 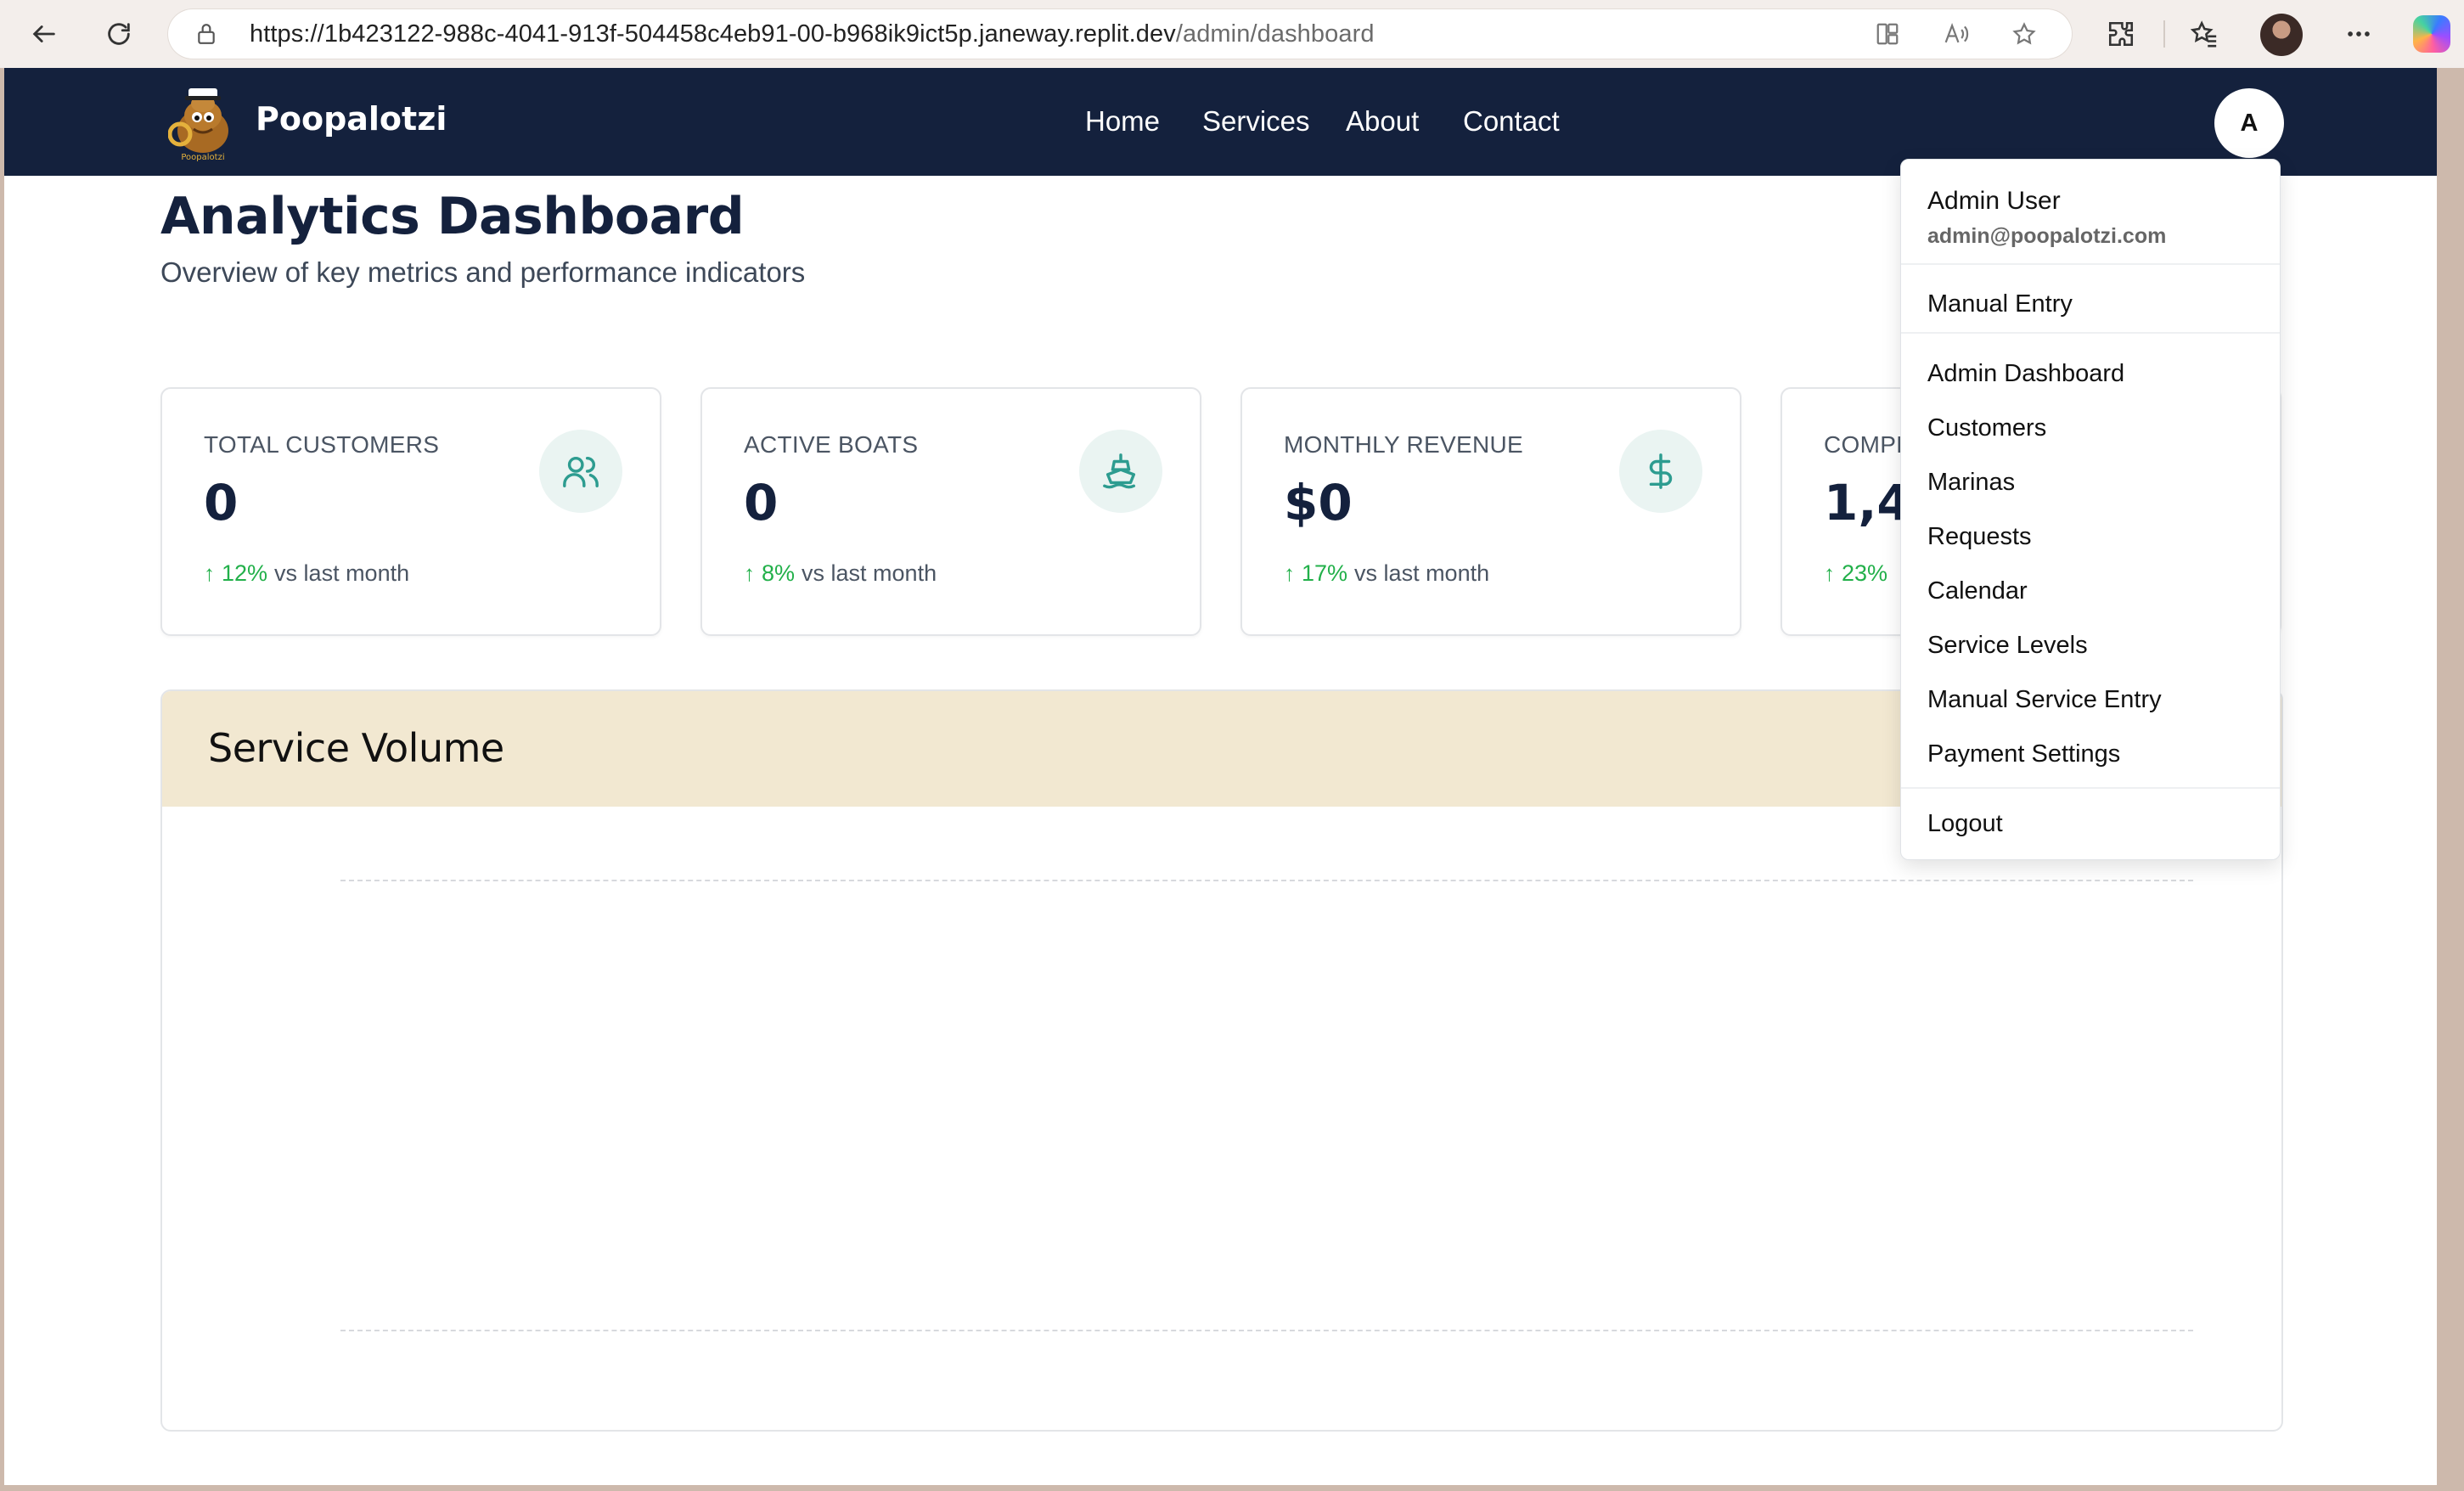 I want to click on chart-gridline-bottom, so click(x=1266, y=1330).